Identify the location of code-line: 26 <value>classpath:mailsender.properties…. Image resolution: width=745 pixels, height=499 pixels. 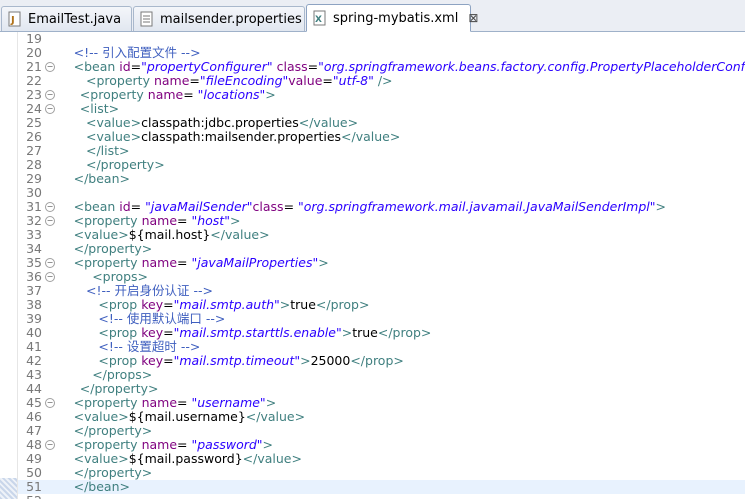
(381, 137).